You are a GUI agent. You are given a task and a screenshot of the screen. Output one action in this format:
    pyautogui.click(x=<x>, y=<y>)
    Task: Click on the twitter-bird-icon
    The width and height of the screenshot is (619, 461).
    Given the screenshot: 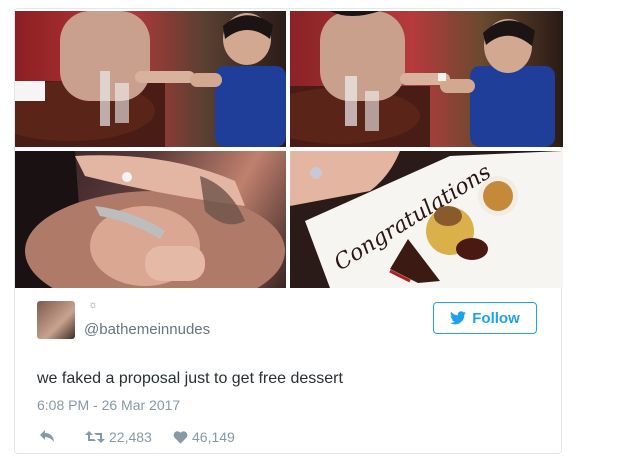 What is the action you would take?
    pyautogui.click(x=458, y=318)
    